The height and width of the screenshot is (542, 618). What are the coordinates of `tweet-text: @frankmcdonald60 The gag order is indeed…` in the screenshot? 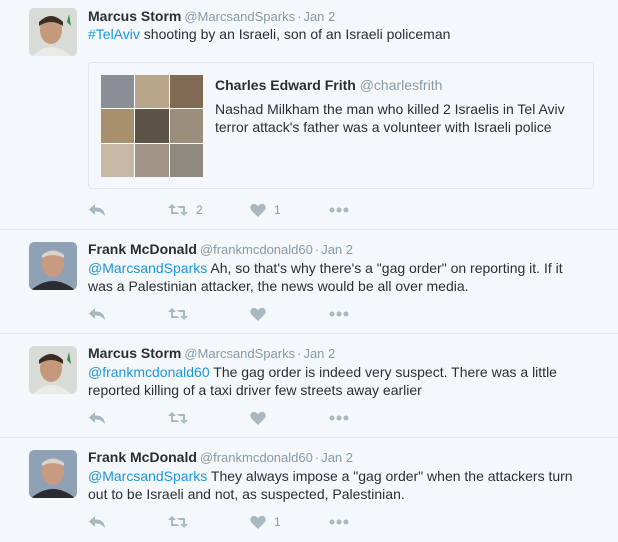 It's located at (338, 381).